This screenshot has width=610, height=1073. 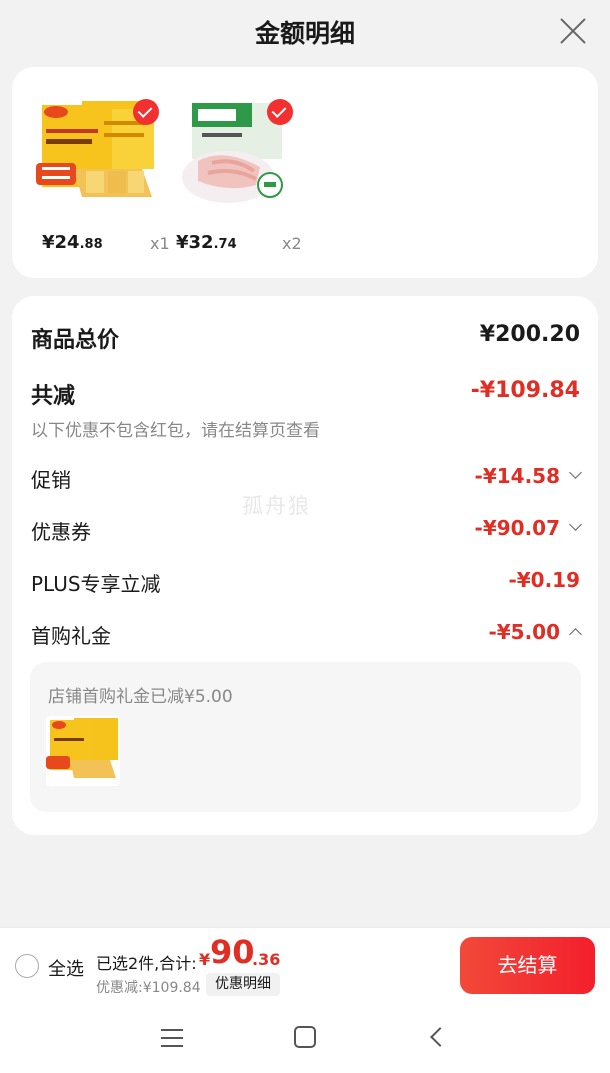 I want to click on first-purchase-value: -¥5.00, so click(x=524, y=632).